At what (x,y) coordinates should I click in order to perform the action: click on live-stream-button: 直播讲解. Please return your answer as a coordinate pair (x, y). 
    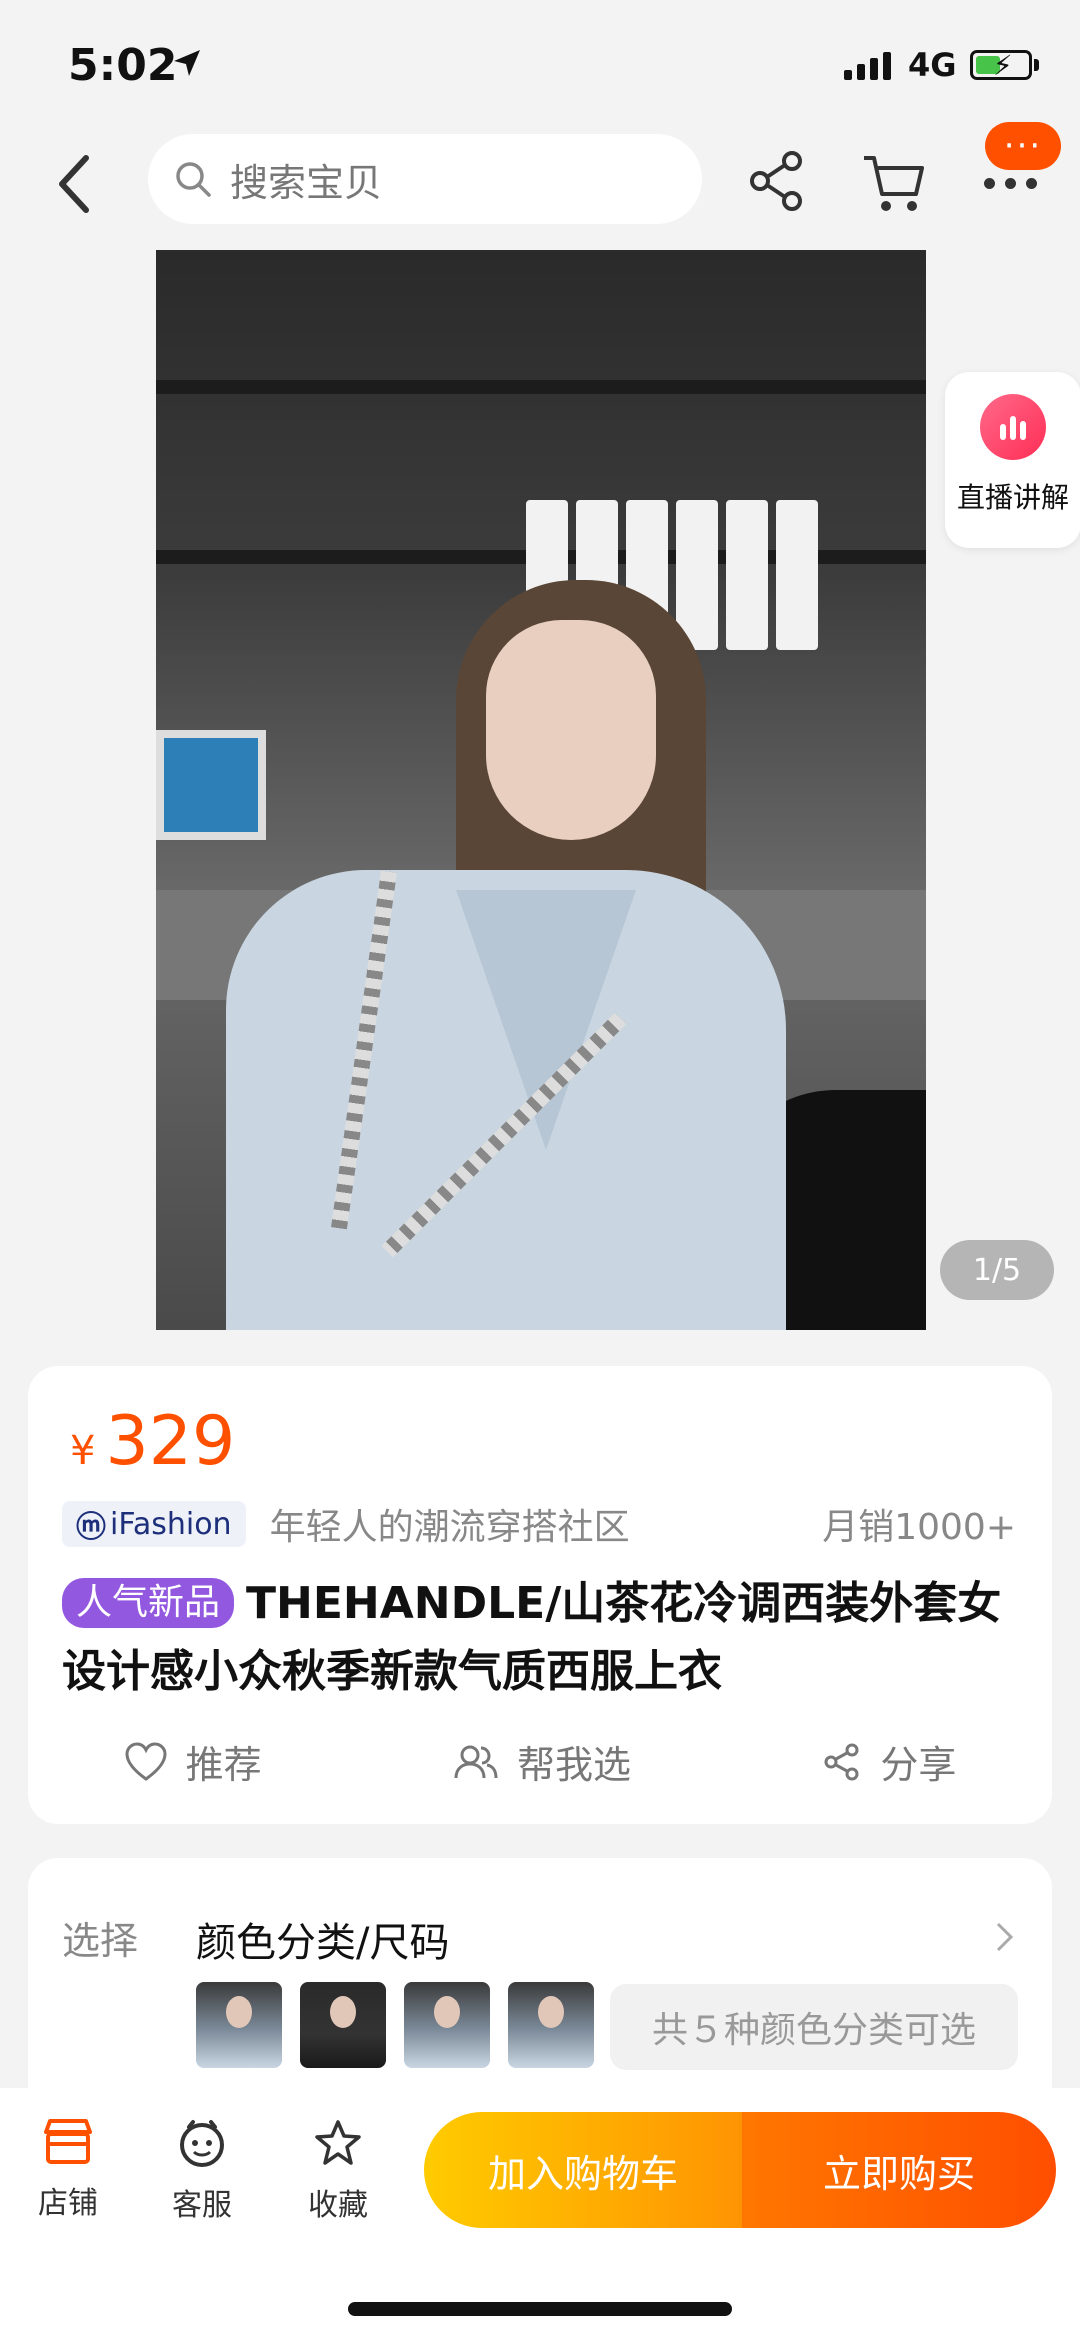
    Looking at the image, I should click on (1012, 460).